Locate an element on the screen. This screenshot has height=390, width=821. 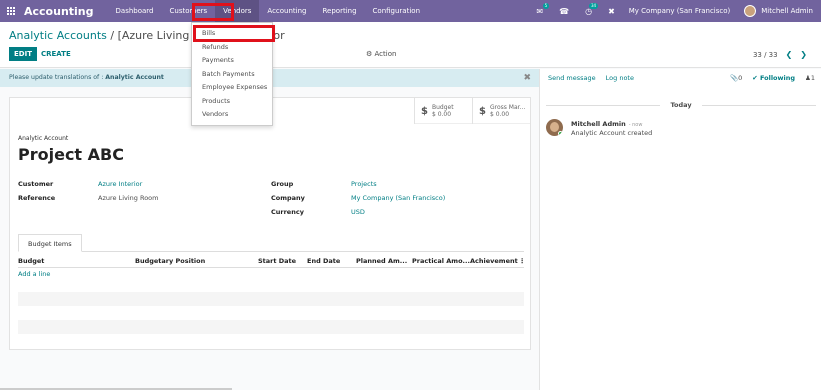
reference-label: Reference is located at coordinates (37, 198).